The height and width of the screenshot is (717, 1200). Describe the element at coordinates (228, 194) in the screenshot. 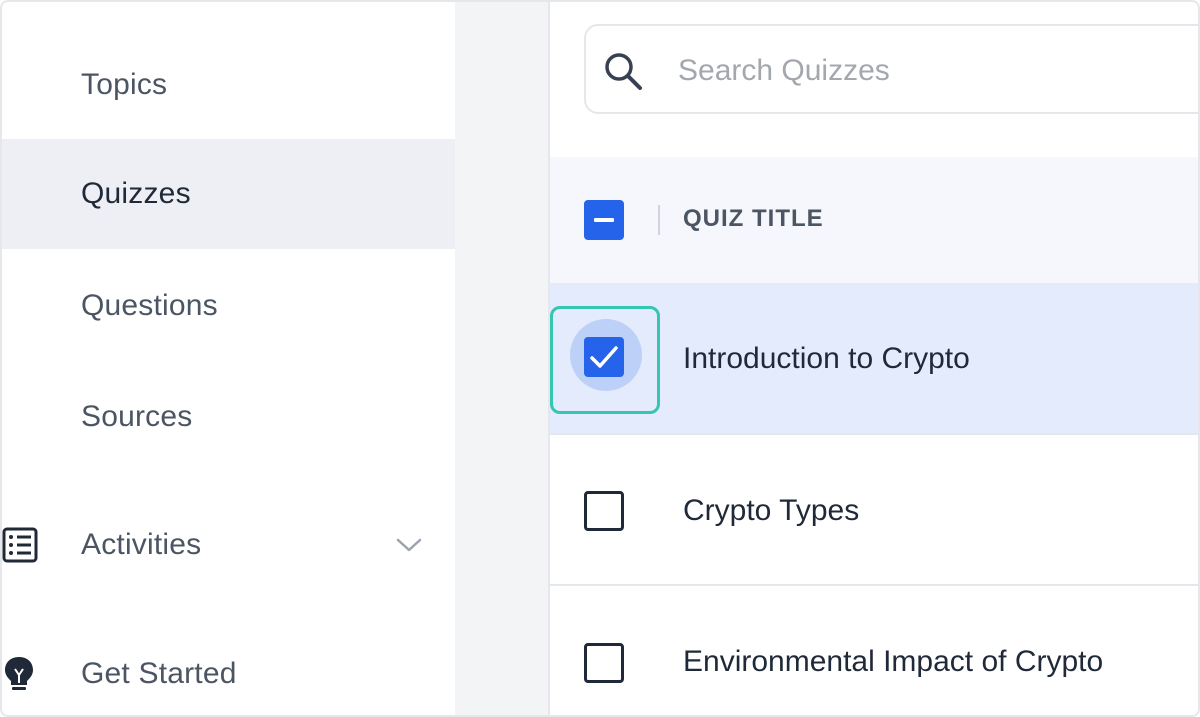

I see `sidebar-item-quizzes: Quizzes` at that location.